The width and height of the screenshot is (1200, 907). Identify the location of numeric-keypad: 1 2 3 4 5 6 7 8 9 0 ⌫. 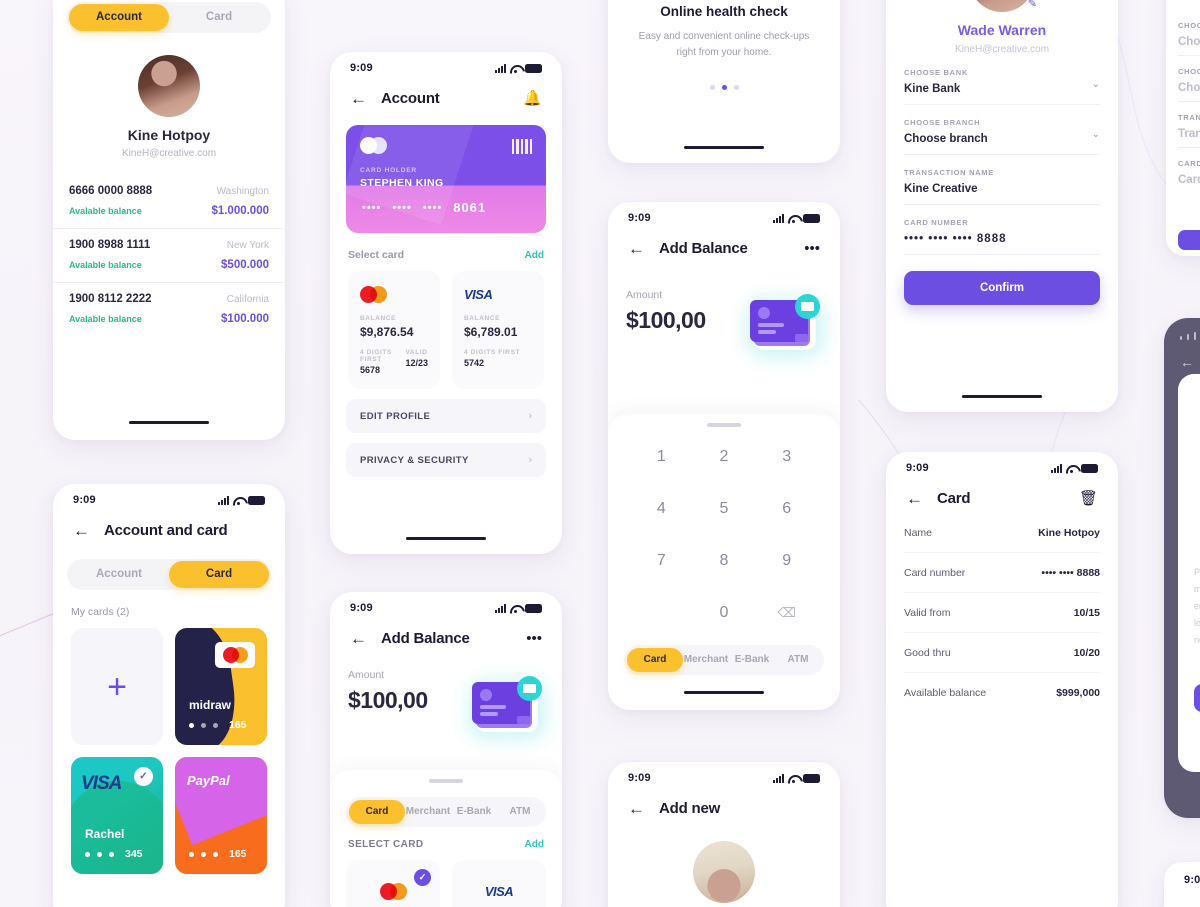
(724, 532).